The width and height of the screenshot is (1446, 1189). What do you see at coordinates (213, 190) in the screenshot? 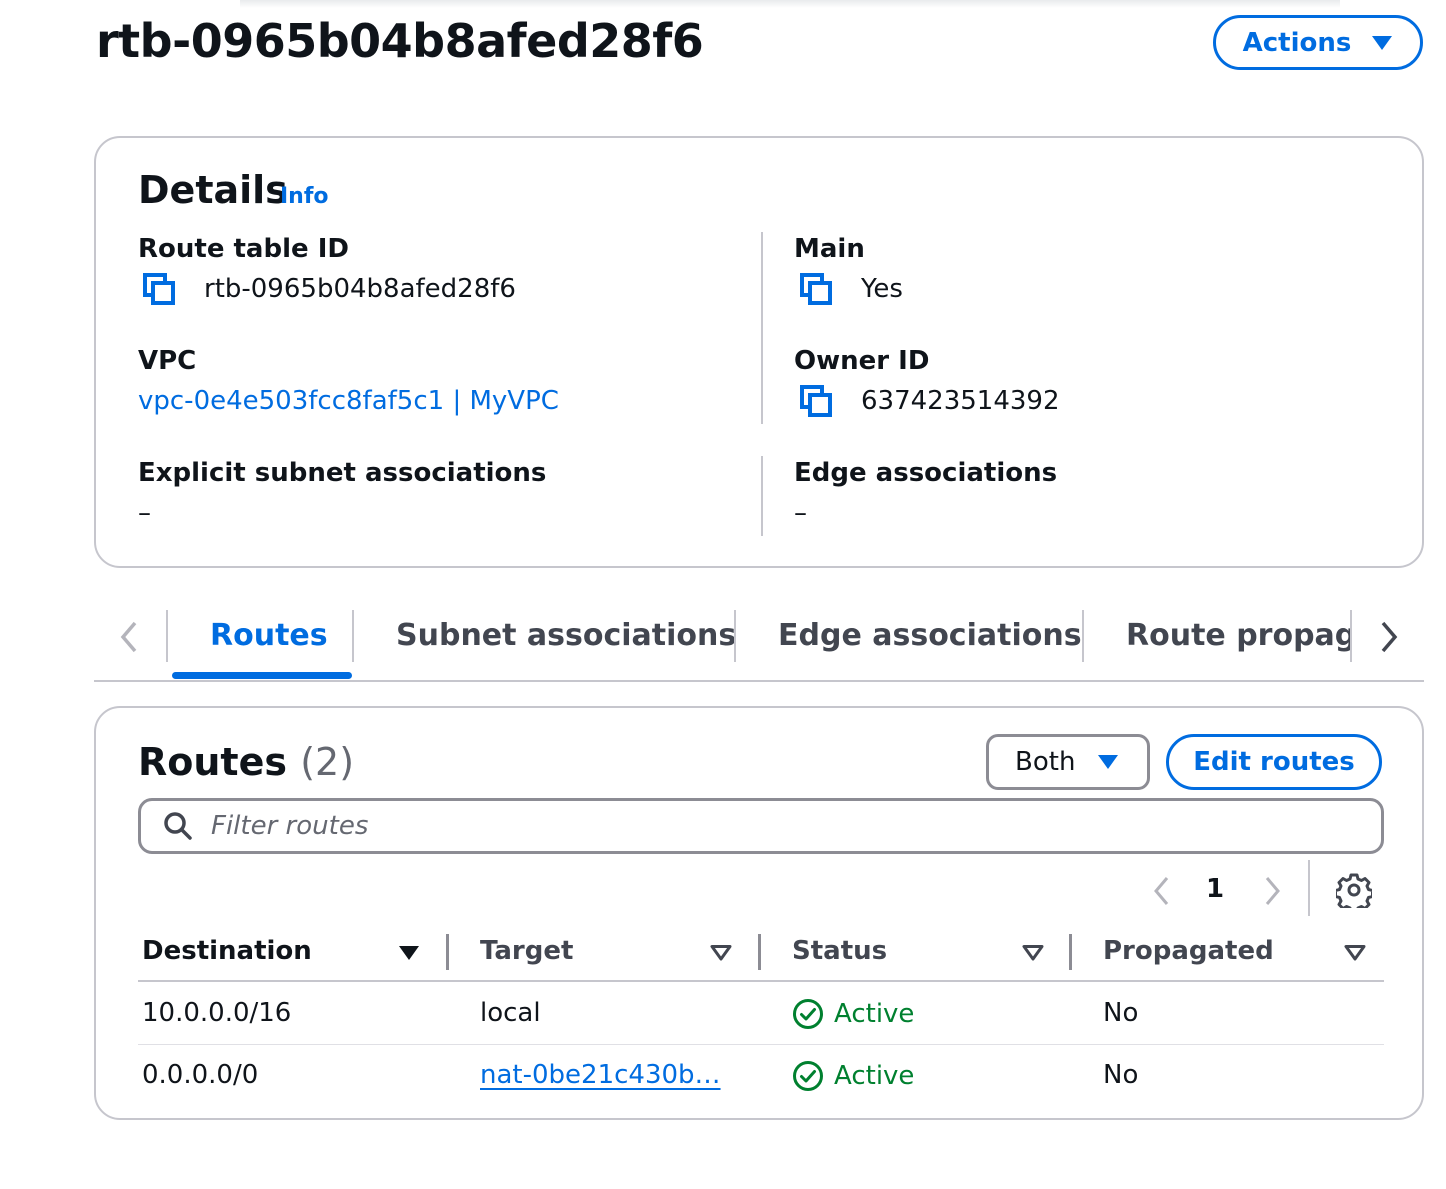
I see `details-heading: Details` at bounding box center [213, 190].